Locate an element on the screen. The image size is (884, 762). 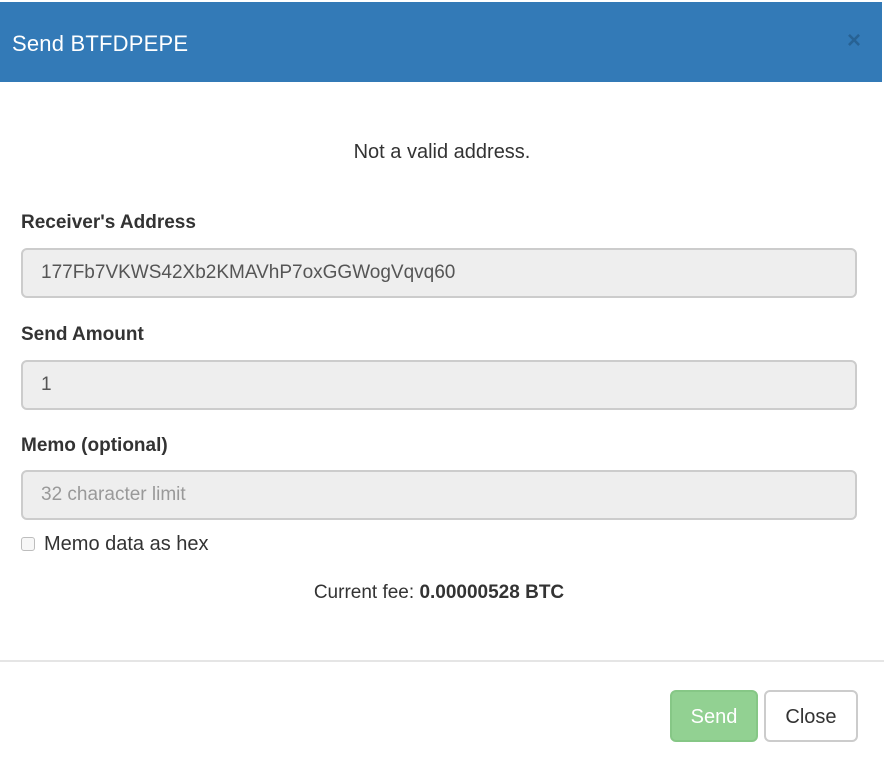
dialog-title: Send BTFDPEPE is located at coordinates (100, 43).